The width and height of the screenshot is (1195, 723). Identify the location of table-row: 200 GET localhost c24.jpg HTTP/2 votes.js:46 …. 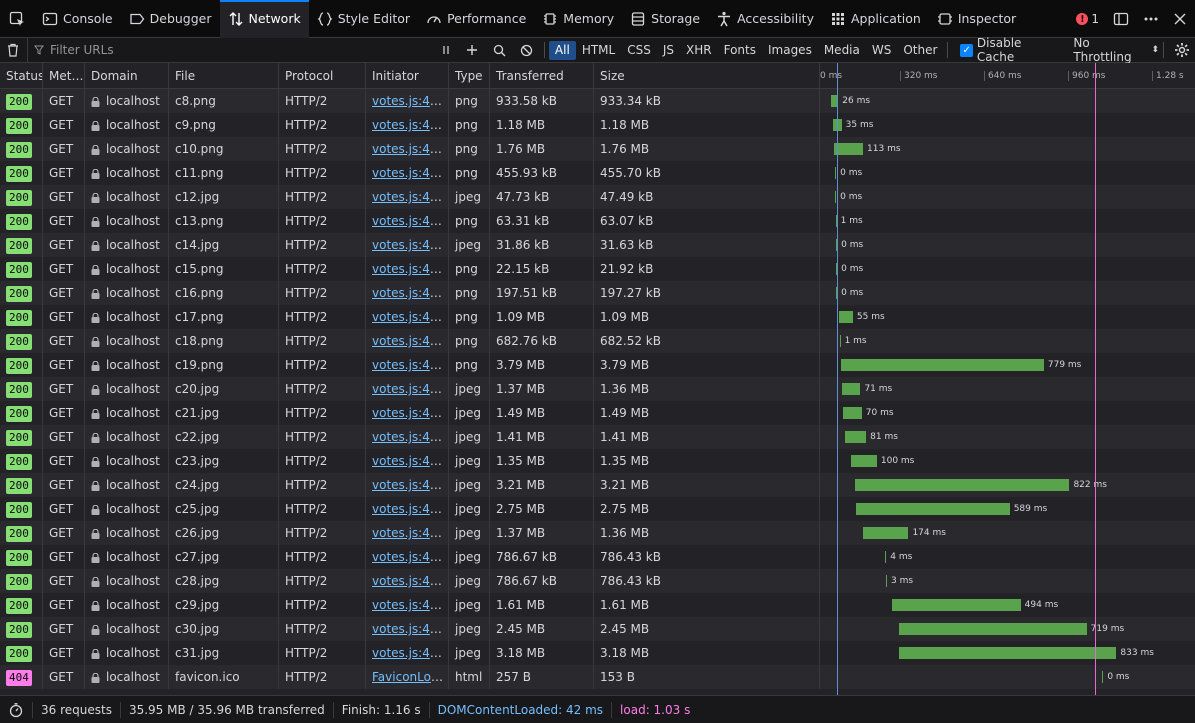
(597, 485).